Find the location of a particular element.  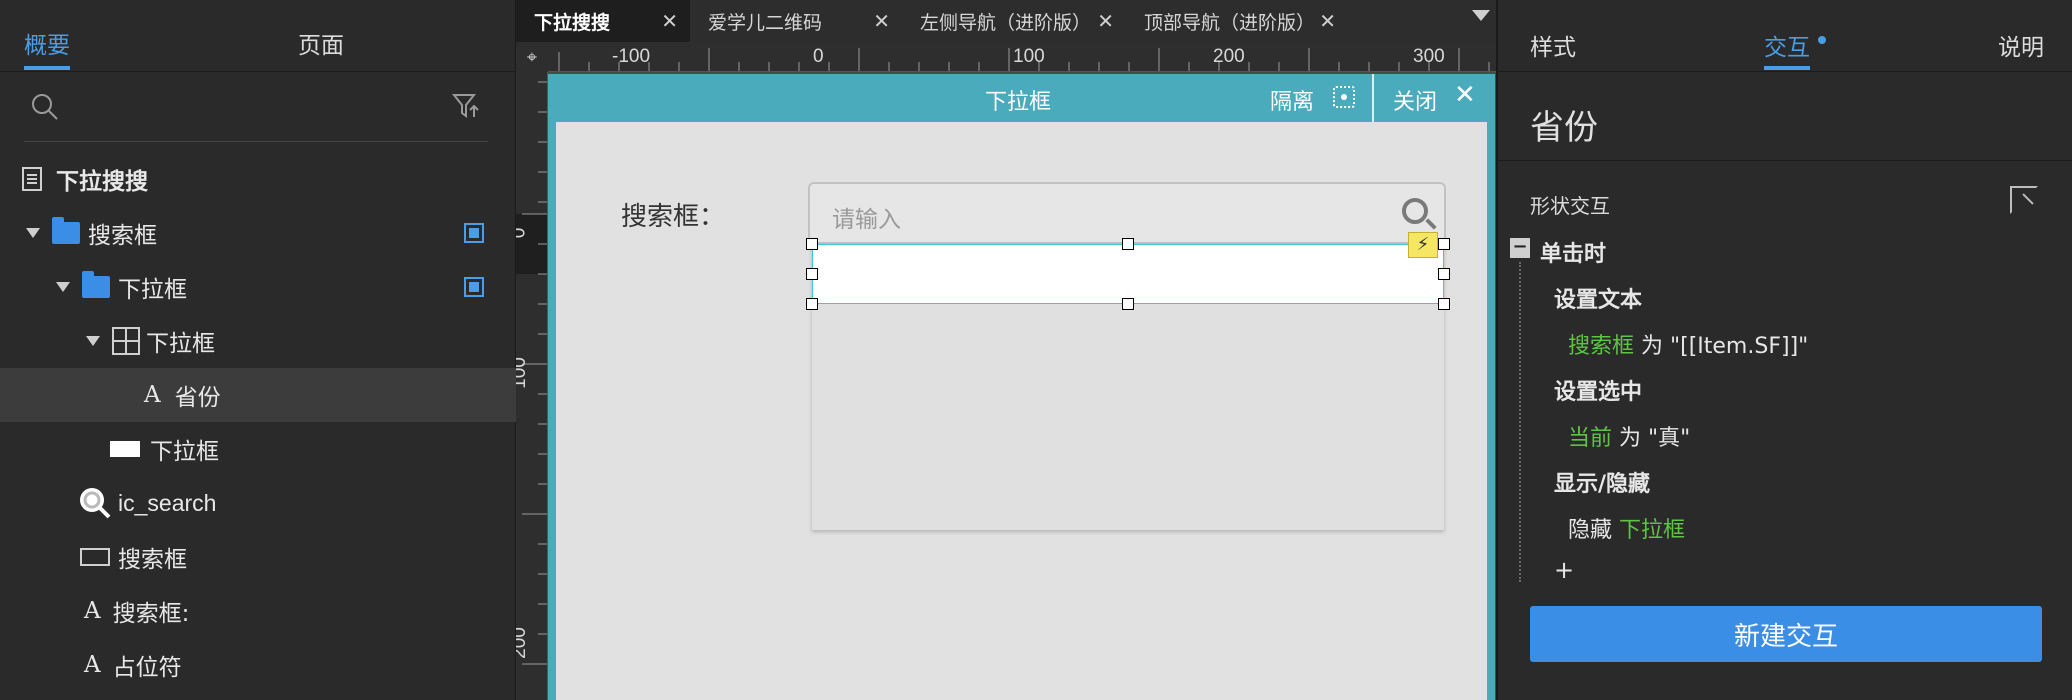

action-detail: 隐藏 下拉框 is located at coordinates (1626, 528).